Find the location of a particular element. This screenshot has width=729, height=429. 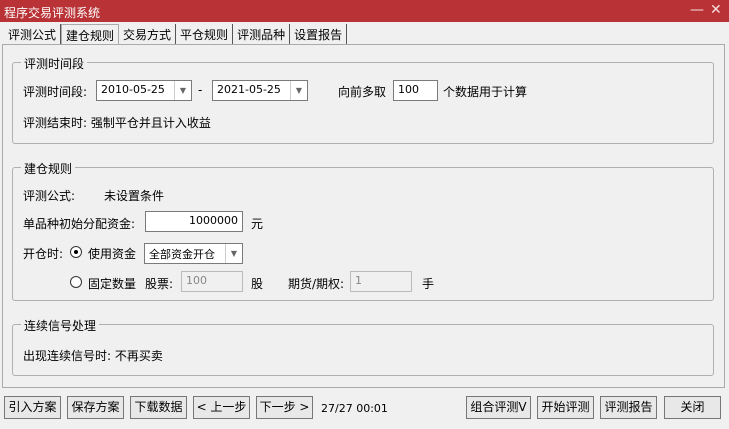

eval-report-button: 评测报告 is located at coordinates (628, 407).